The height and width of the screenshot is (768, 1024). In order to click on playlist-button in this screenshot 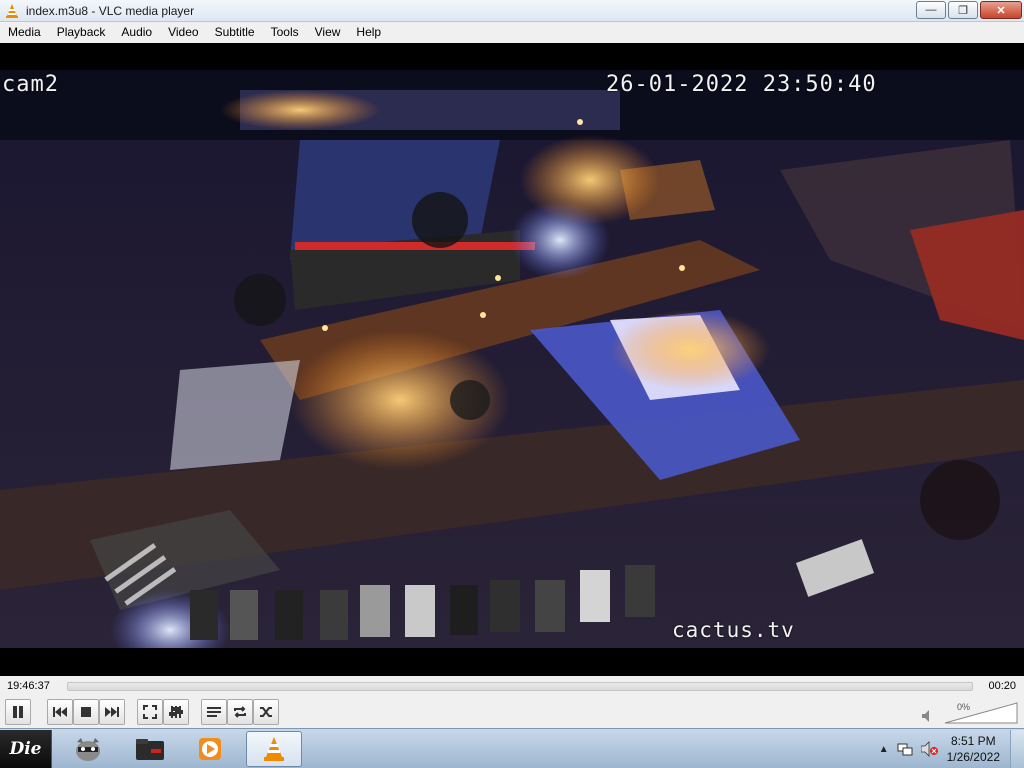, I will do `click(214, 712)`.